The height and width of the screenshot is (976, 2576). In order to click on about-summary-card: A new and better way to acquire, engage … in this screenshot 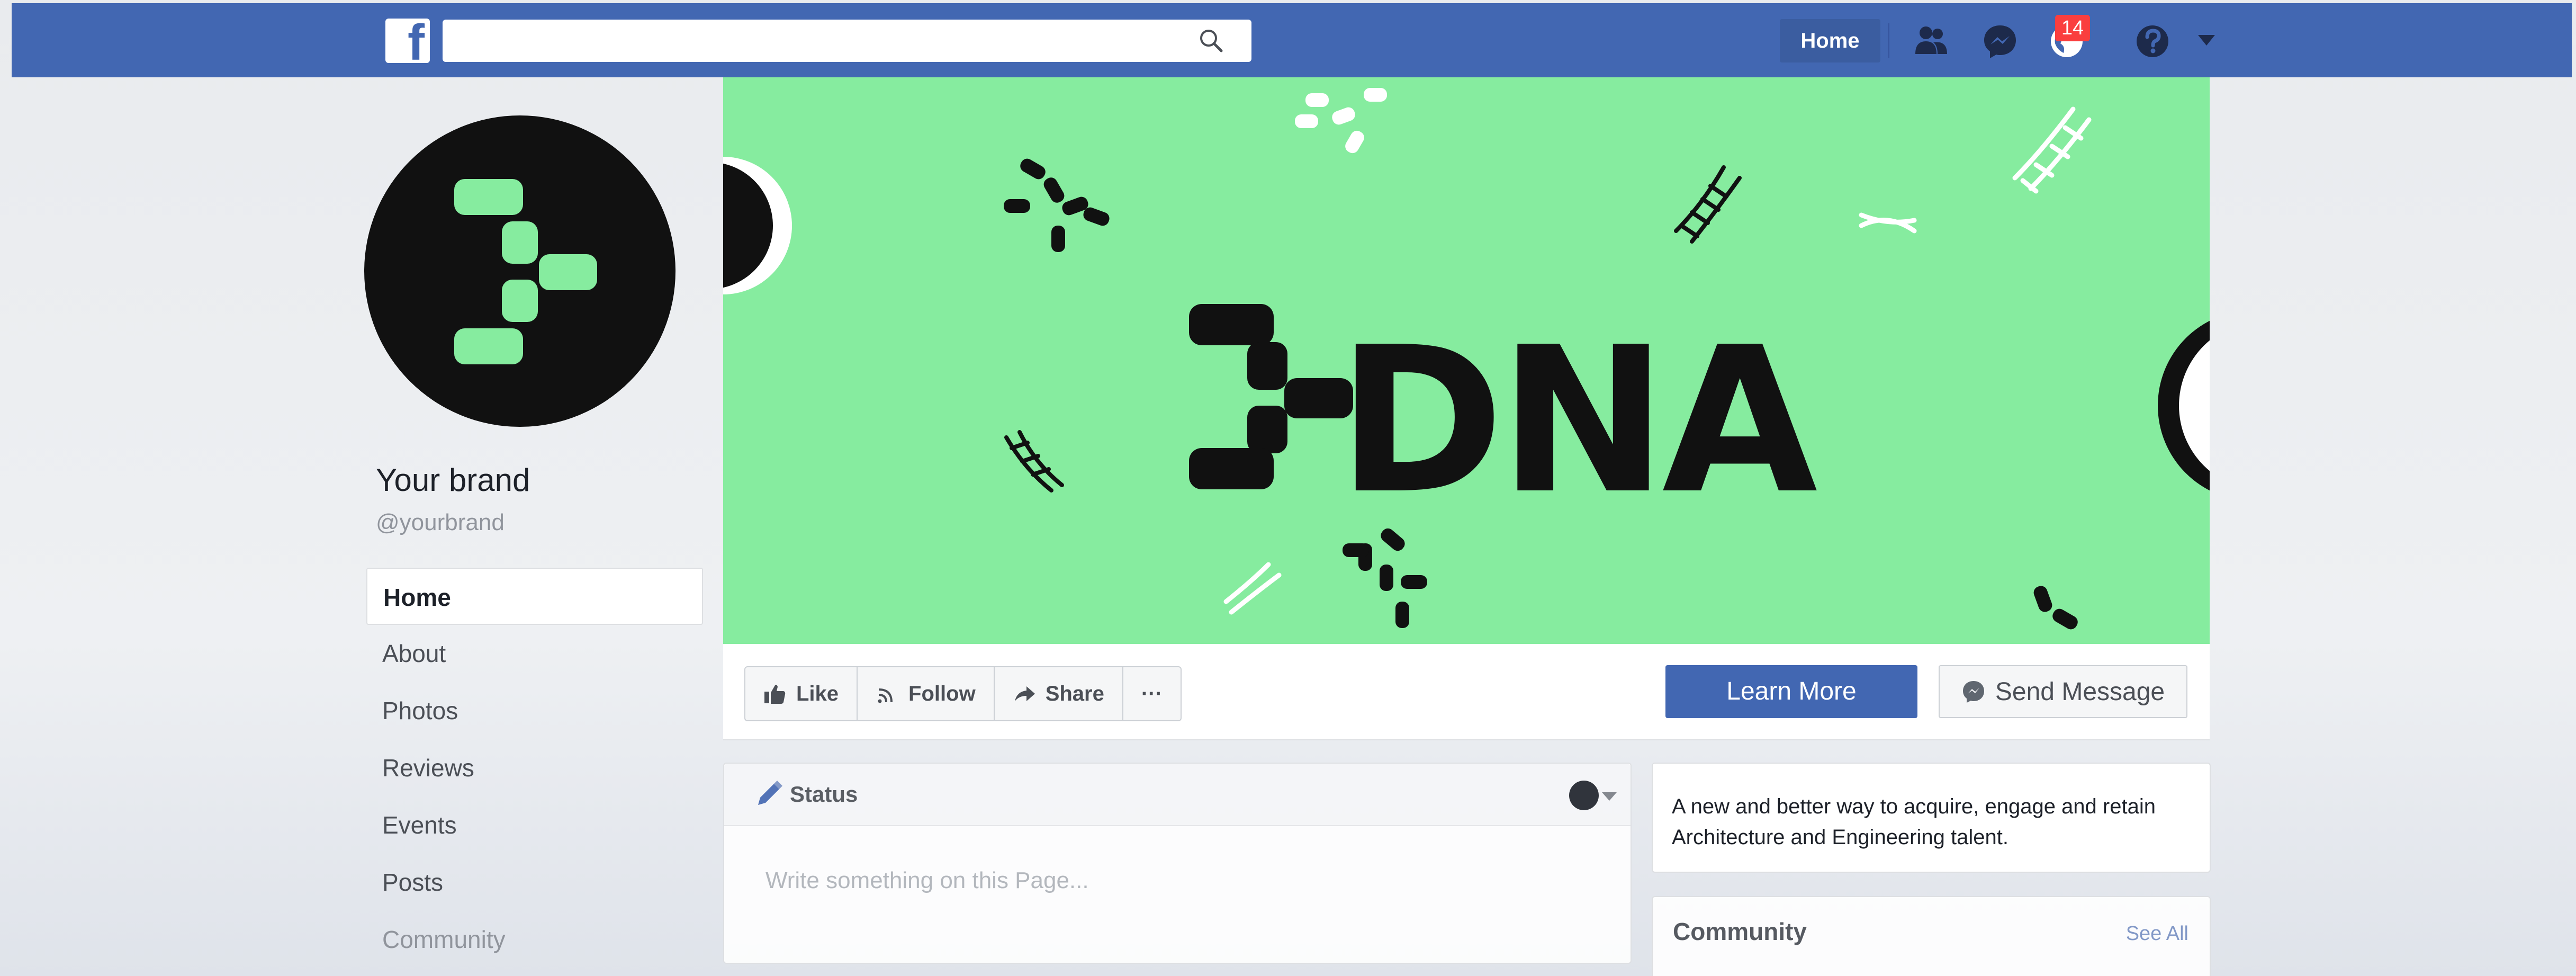, I will do `click(1932, 818)`.